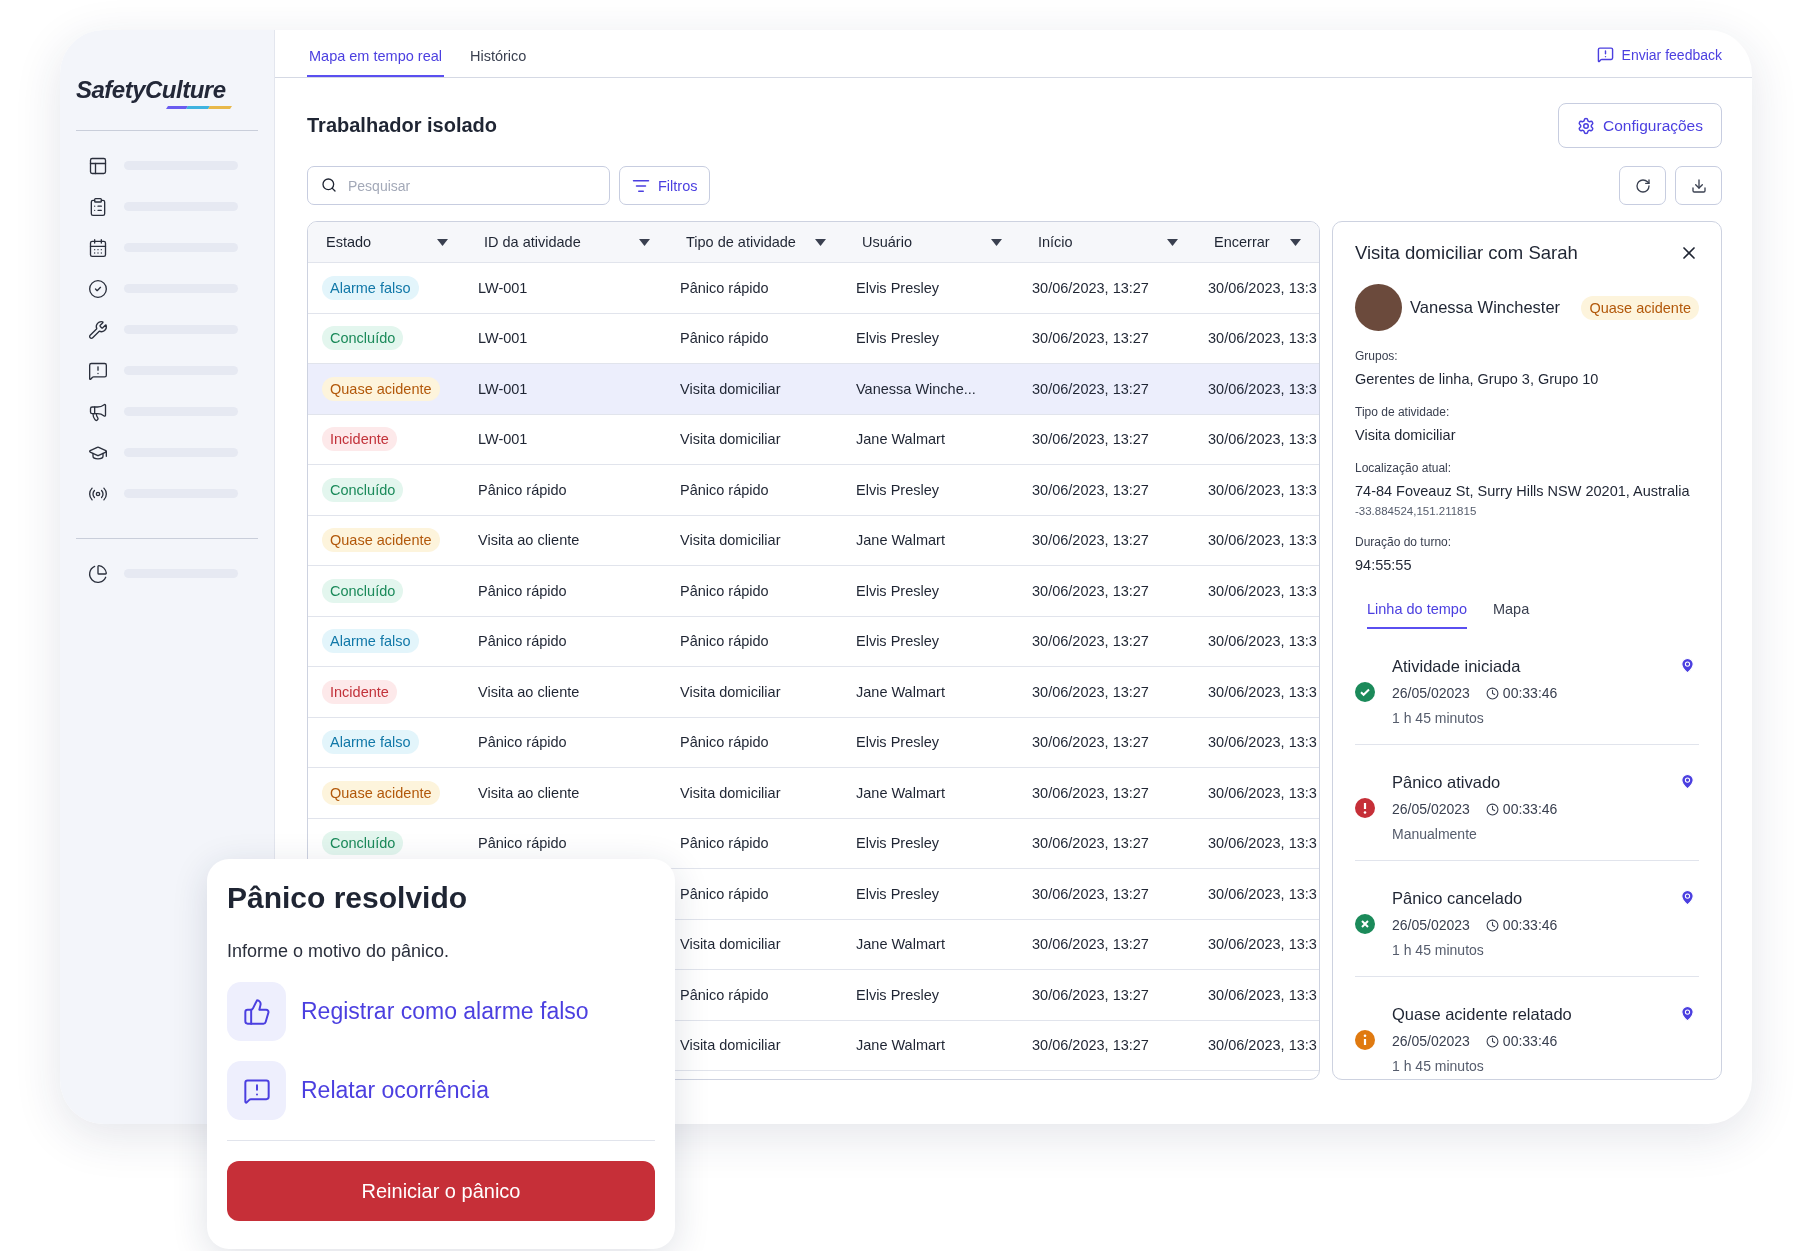  What do you see at coordinates (1447, 782) in the screenshot?
I see `event-title: Pânico ativado` at bounding box center [1447, 782].